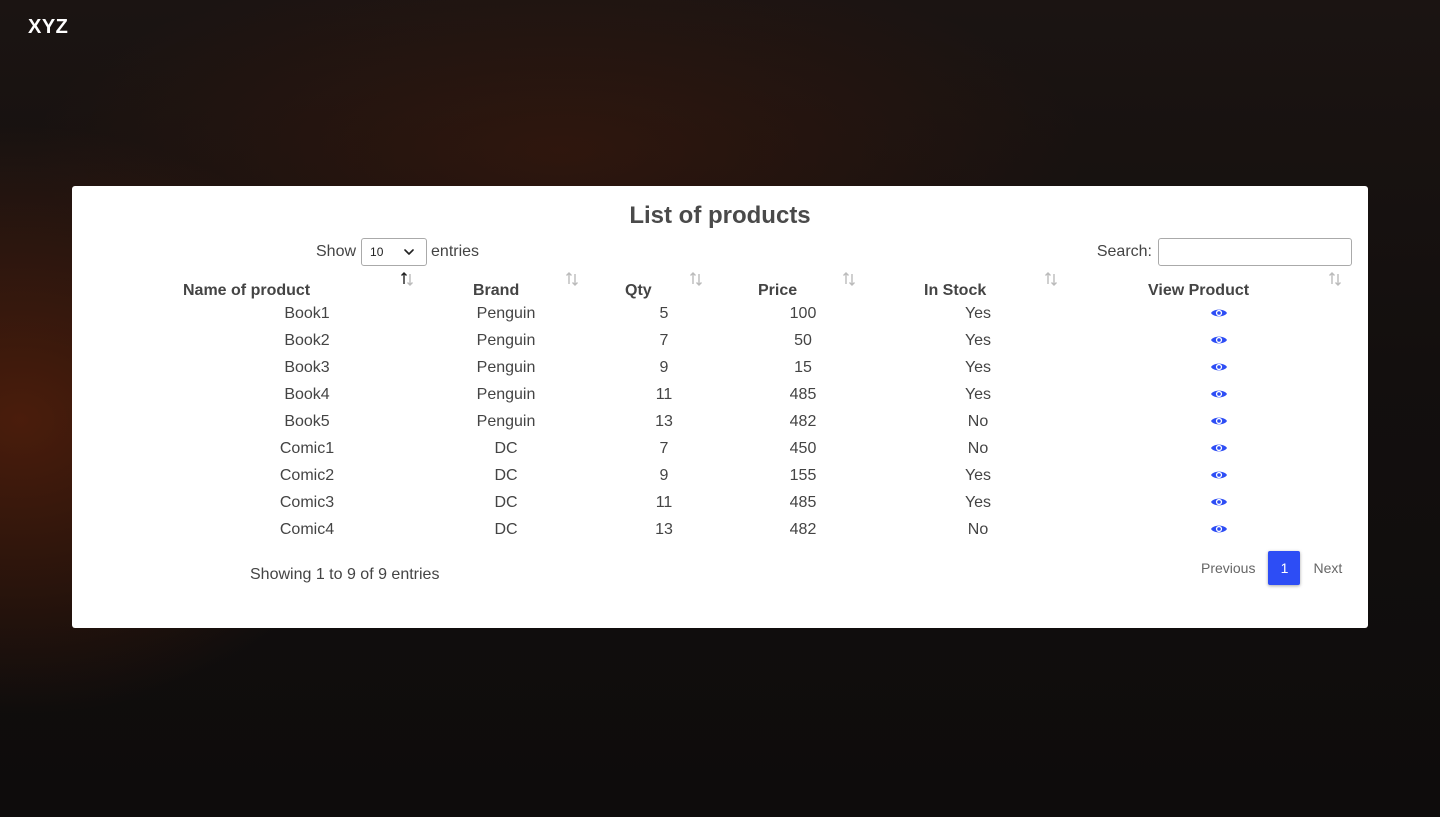  Describe the element at coordinates (754, 367) in the screenshot. I see `table-row: Book3 Penguin 9 15 Yes` at that location.